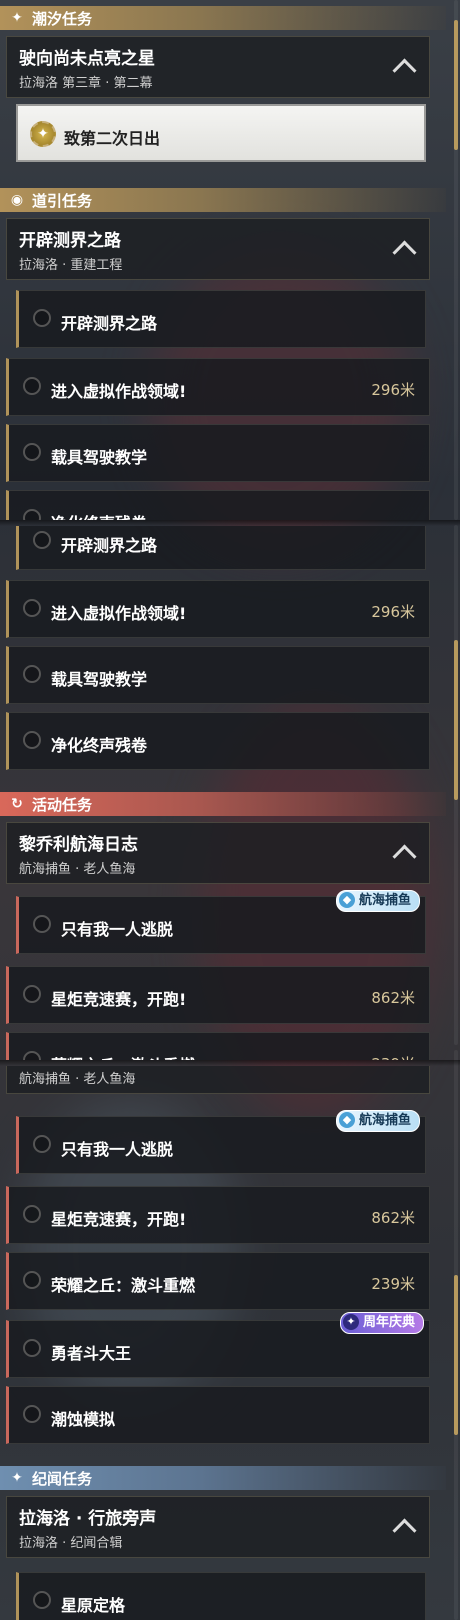  What do you see at coordinates (88, 1519) in the screenshot?
I see `quest-title: 拉海洛 · 行旅旁声` at bounding box center [88, 1519].